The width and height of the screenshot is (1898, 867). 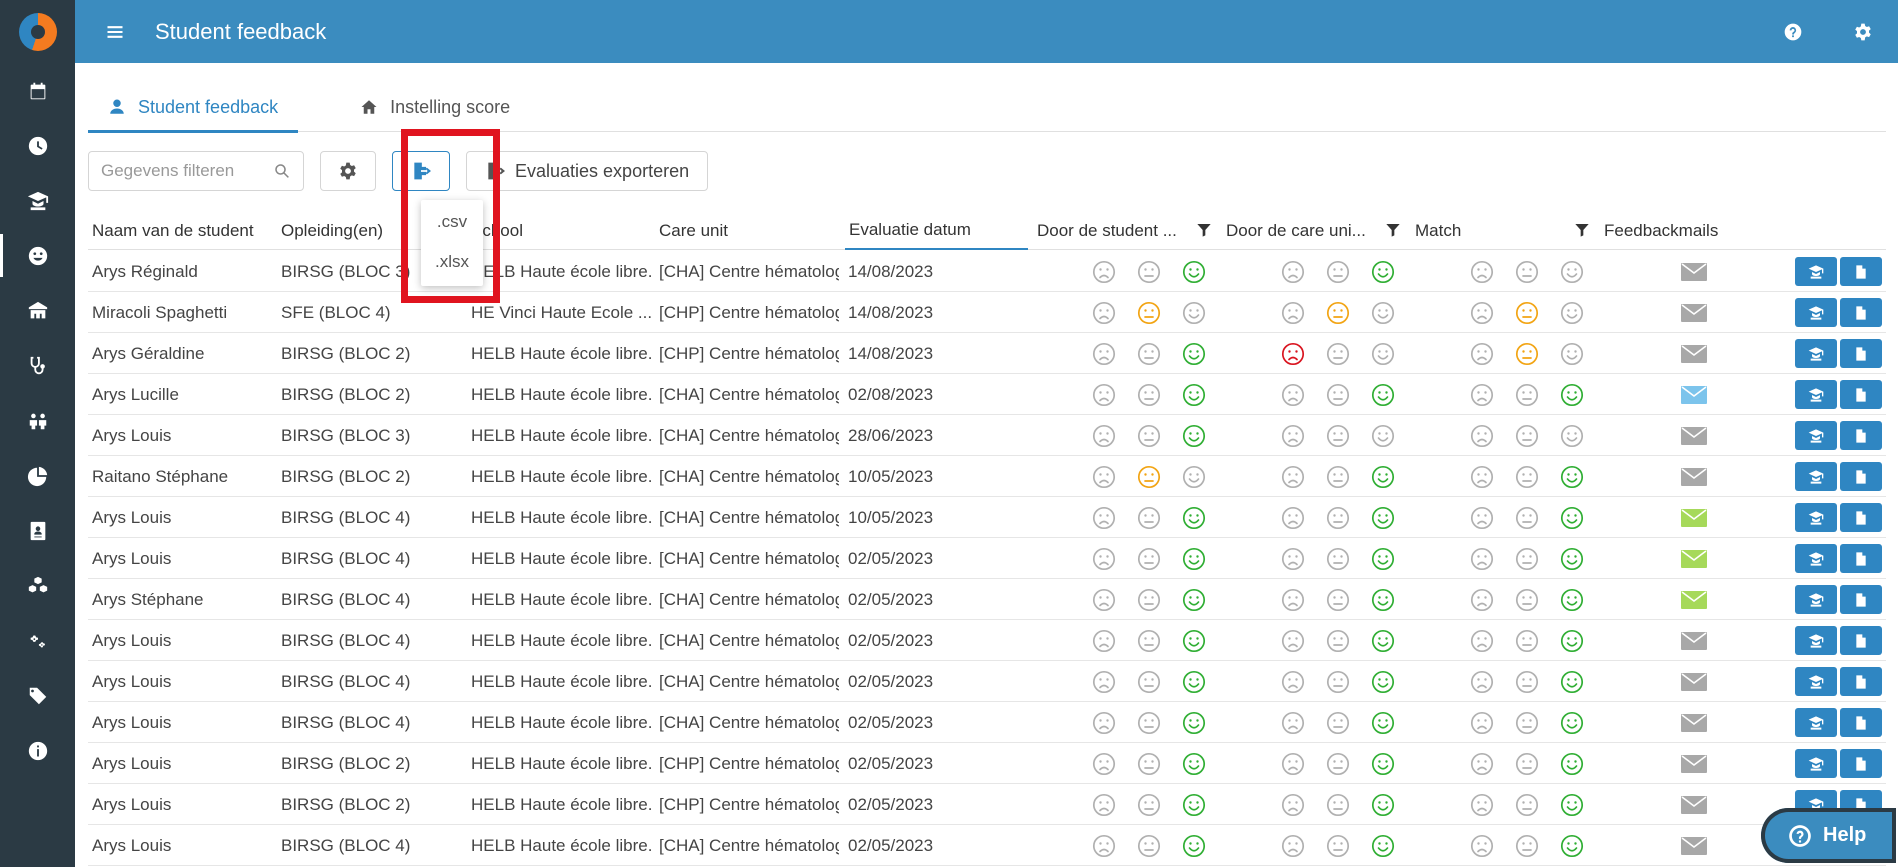 I want to click on column-settings-button, so click(x=348, y=171).